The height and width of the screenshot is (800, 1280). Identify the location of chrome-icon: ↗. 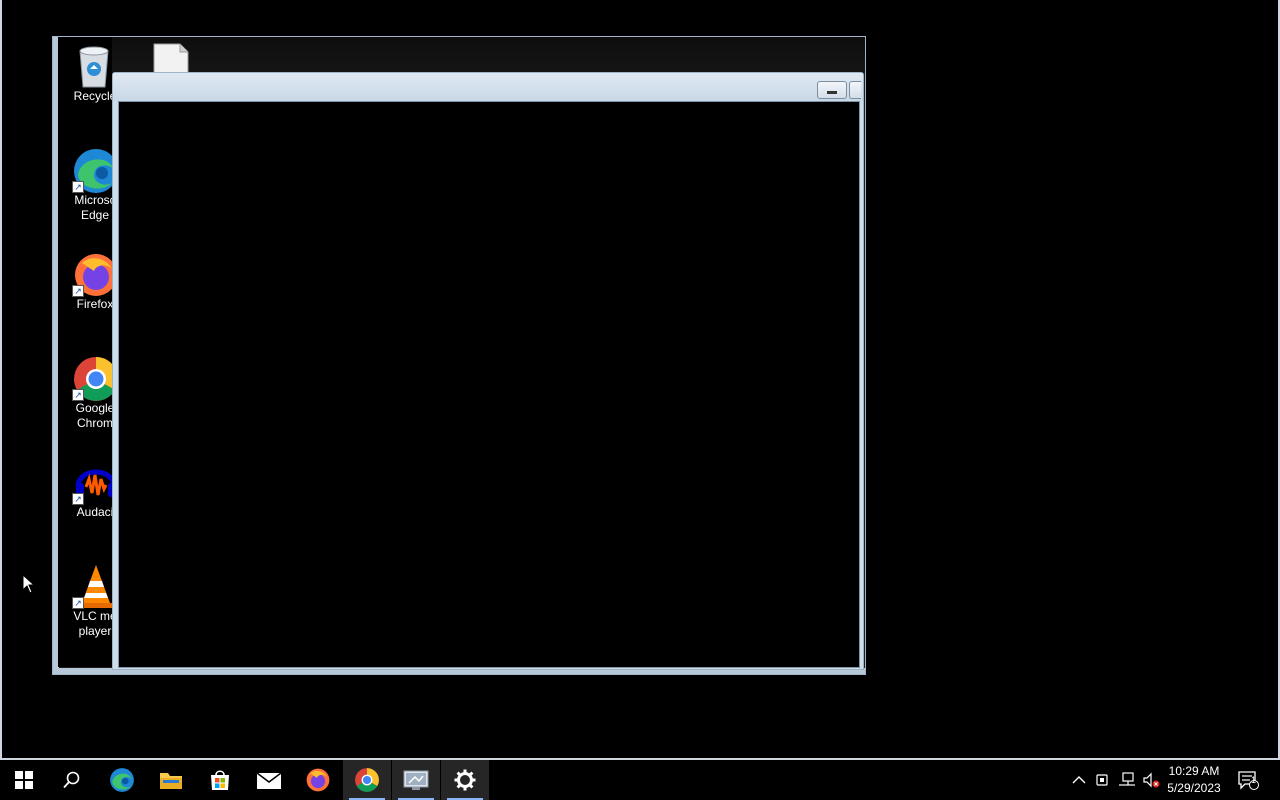
(92, 378).